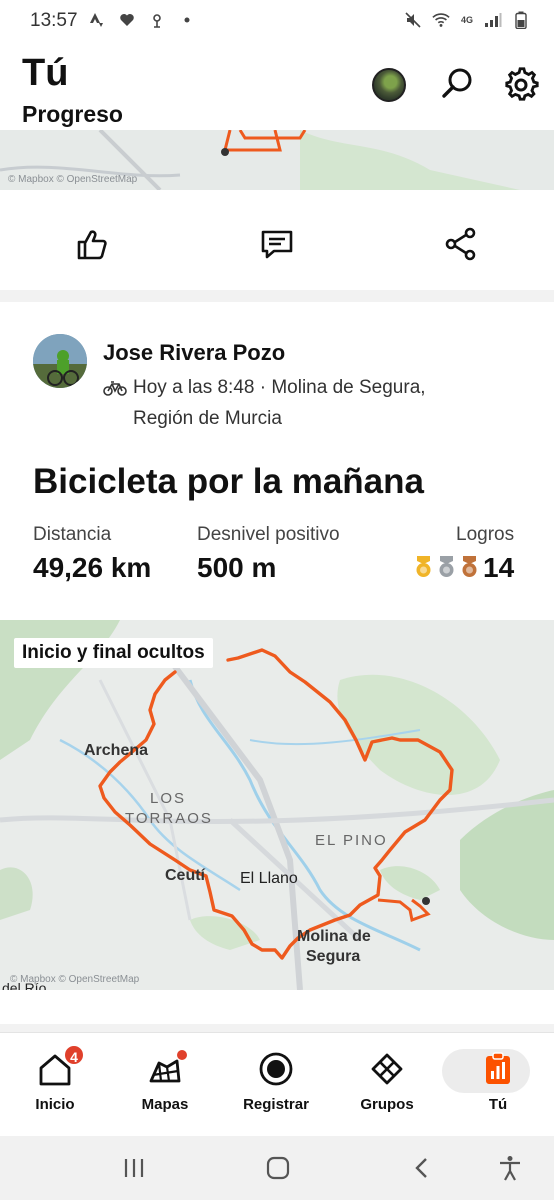  What do you see at coordinates (485, 534) in the screenshot?
I see `achievements-label: Logros` at bounding box center [485, 534].